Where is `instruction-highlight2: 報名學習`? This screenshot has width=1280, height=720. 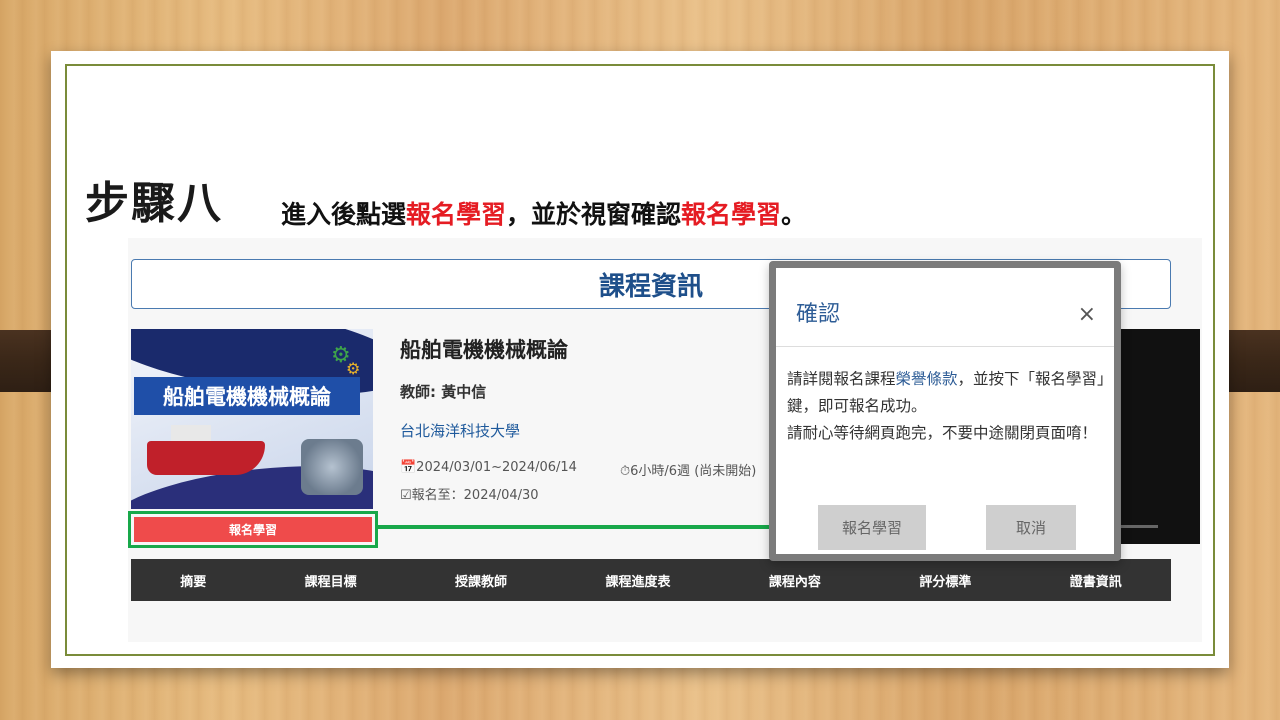 instruction-highlight2: 報名學習 is located at coordinates (731, 214).